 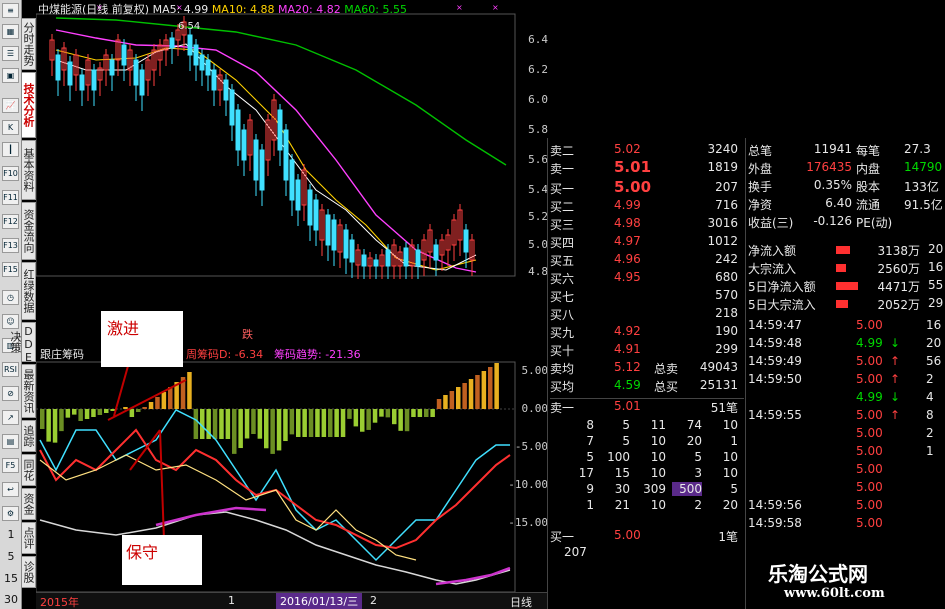 I want to click on period-5: 5, so click(x=11, y=556).